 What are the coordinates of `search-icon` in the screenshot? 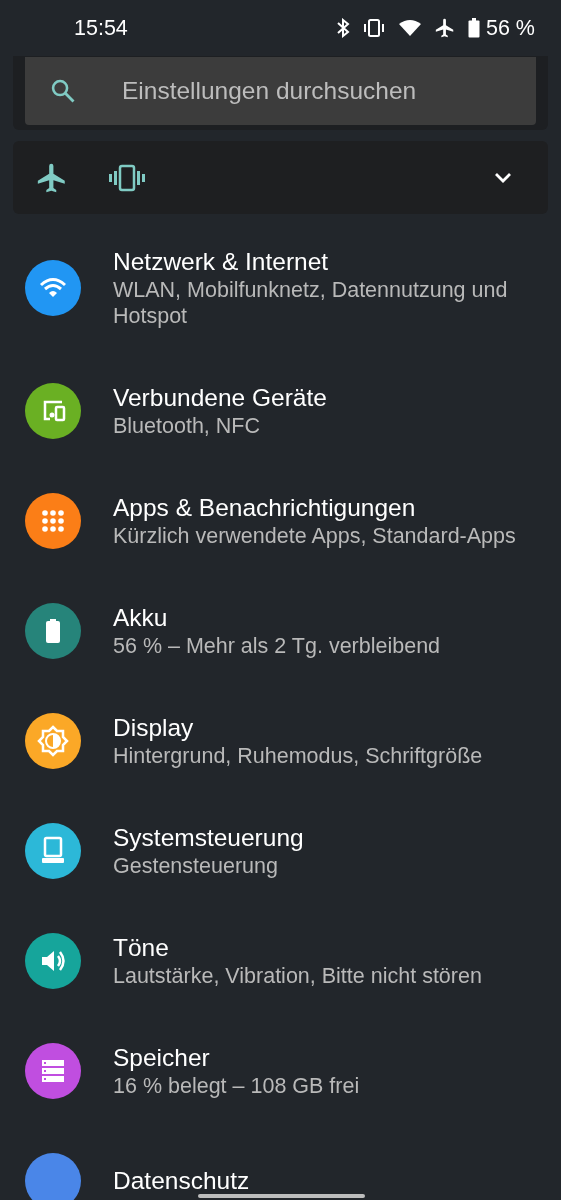 It's located at (63, 91).